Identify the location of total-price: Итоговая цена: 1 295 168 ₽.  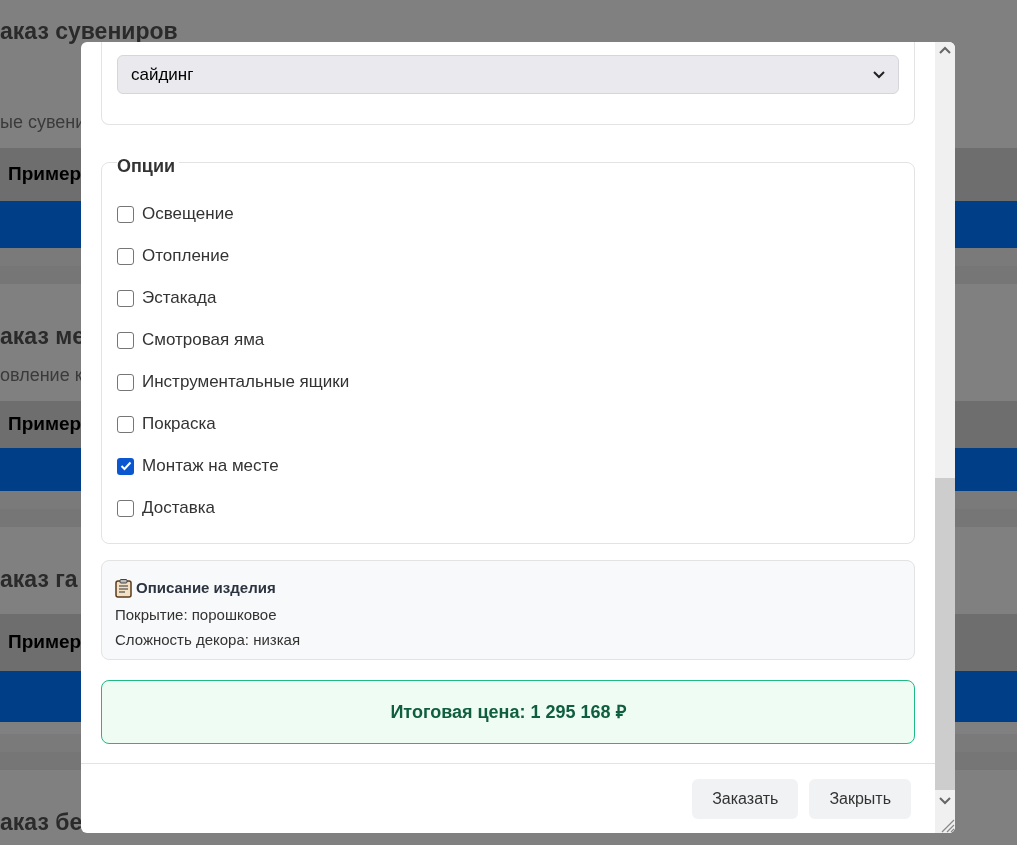
(508, 712).